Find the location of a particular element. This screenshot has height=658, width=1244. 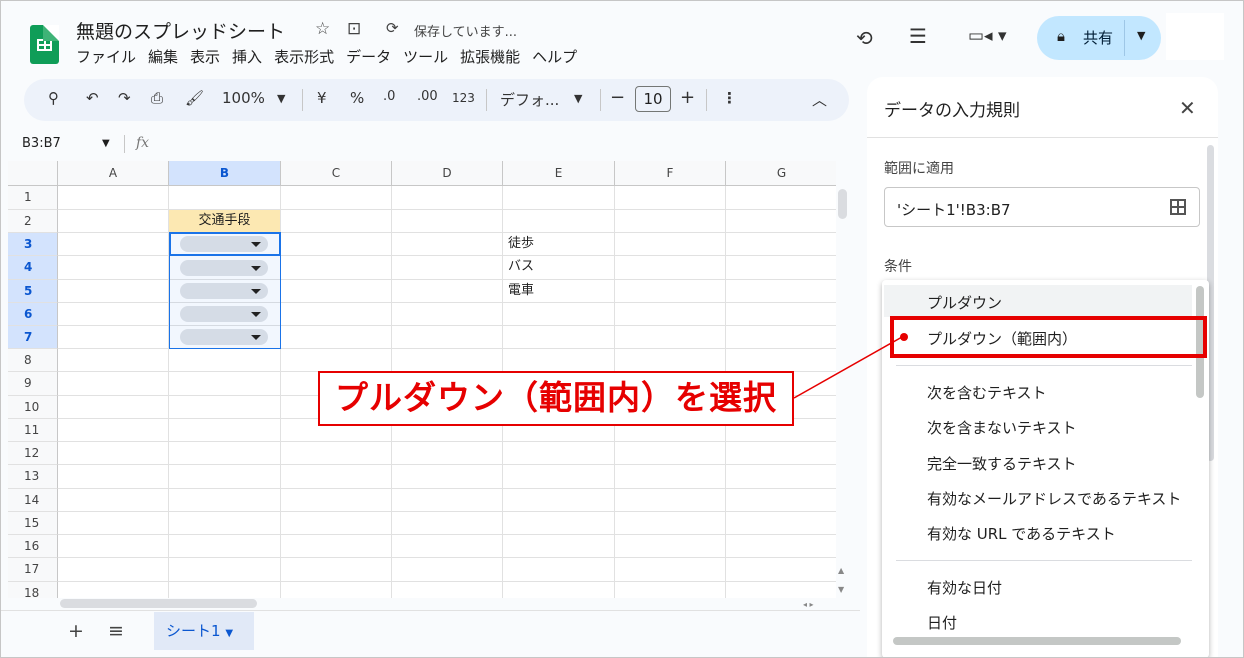

option-dropdown: プルダウン is located at coordinates (964, 302).